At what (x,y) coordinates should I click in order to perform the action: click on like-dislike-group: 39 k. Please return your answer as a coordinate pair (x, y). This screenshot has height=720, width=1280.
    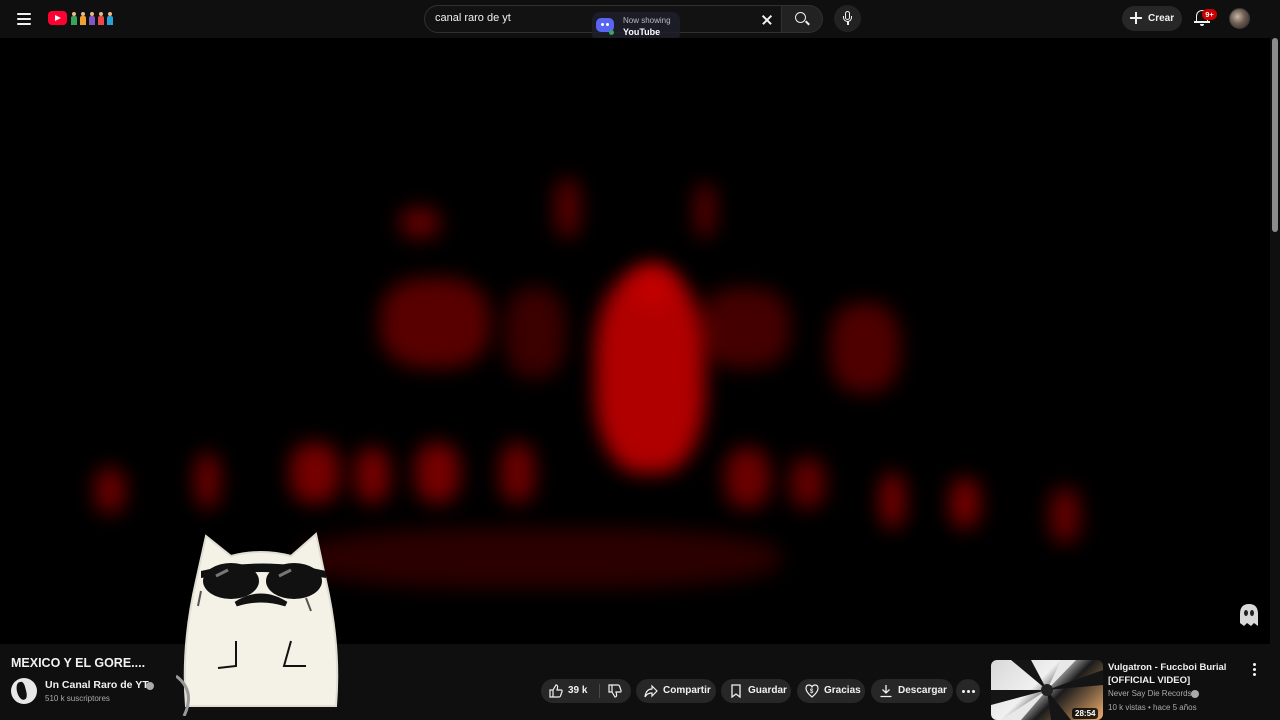
    Looking at the image, I should click on (586, 691).